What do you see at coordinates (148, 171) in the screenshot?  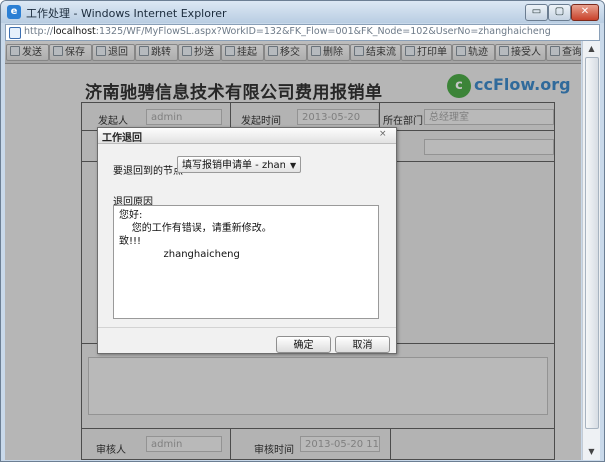 I see `return-node-label: 要退回到的节点` at bounding box center [148, 171].